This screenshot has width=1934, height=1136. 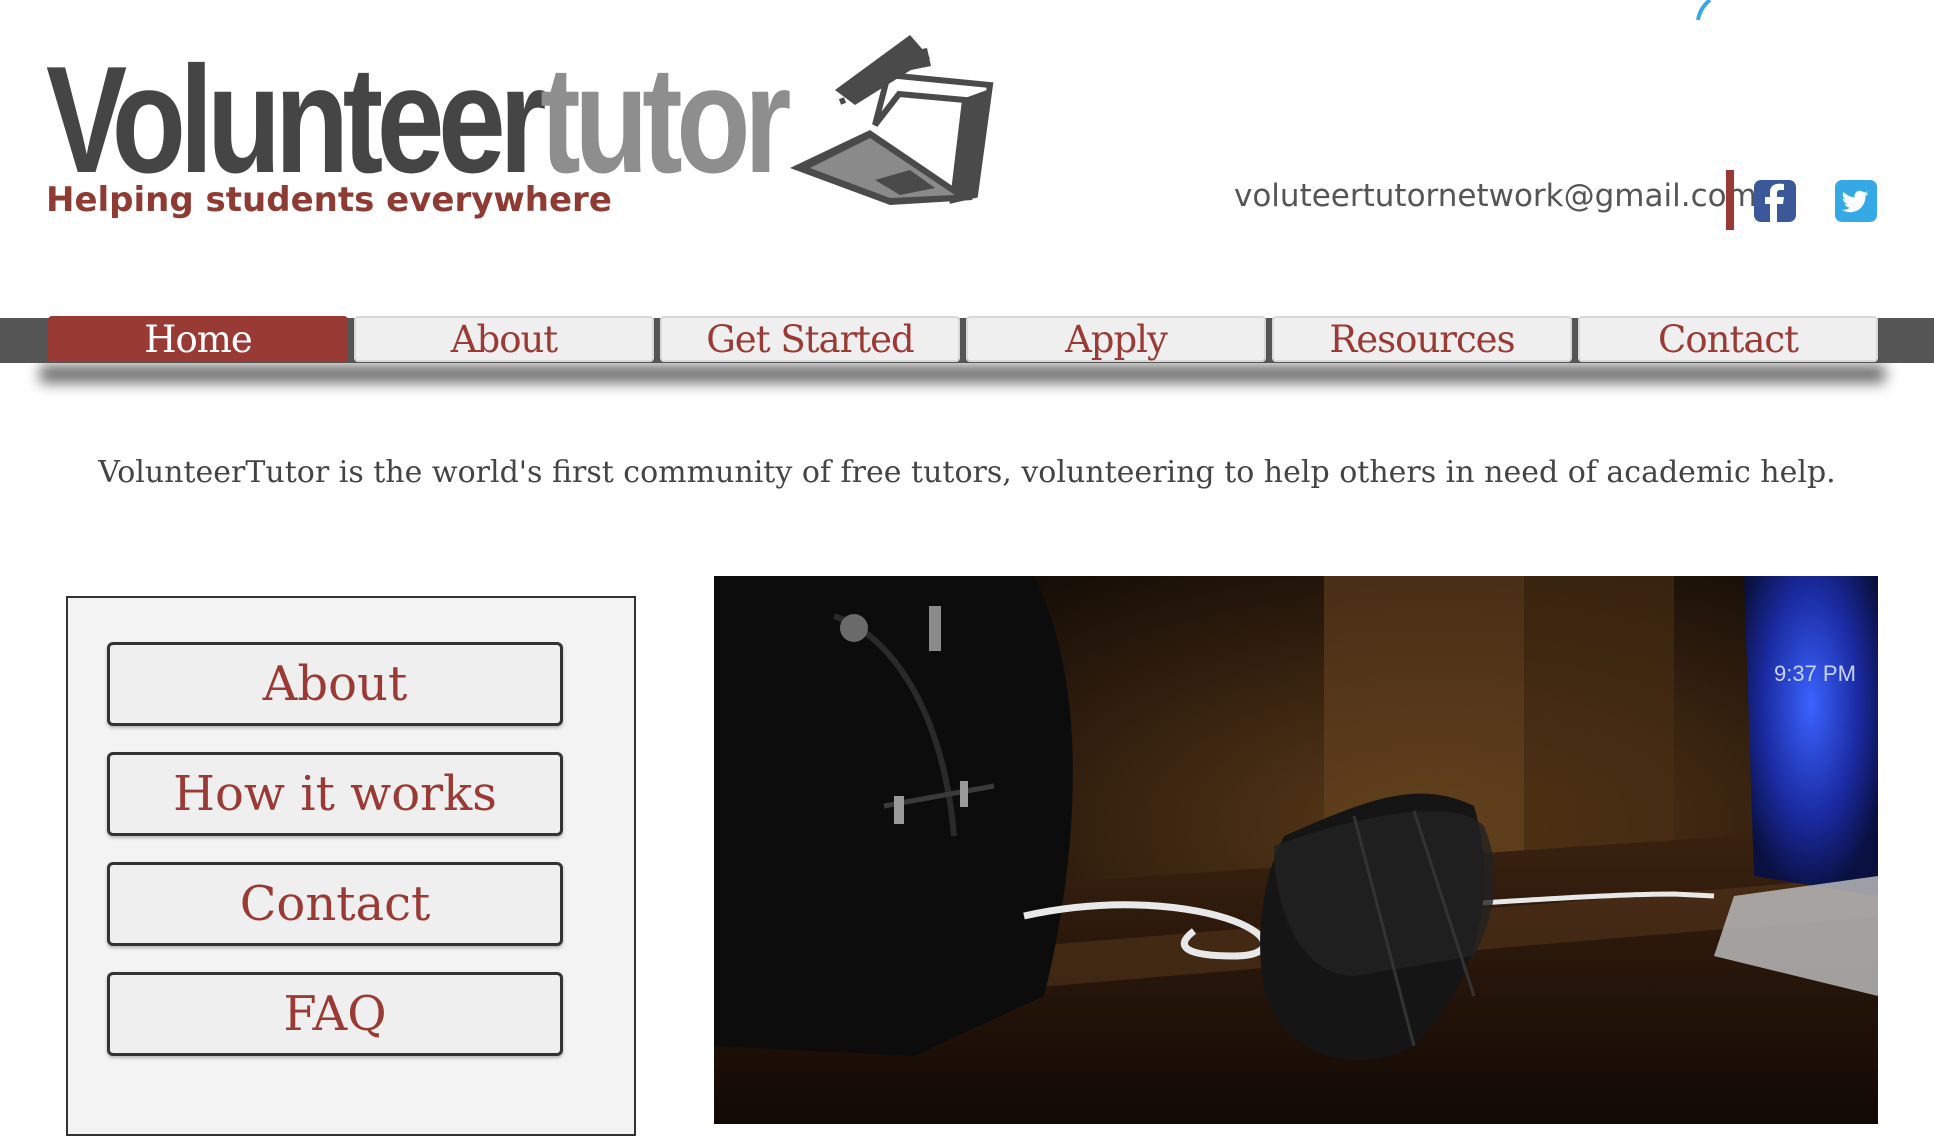 What do you see at coordinates (418, 120) in the screenshot?
I see `logo-wordmark: Volunteertutor` at bounding box center [418, 120].